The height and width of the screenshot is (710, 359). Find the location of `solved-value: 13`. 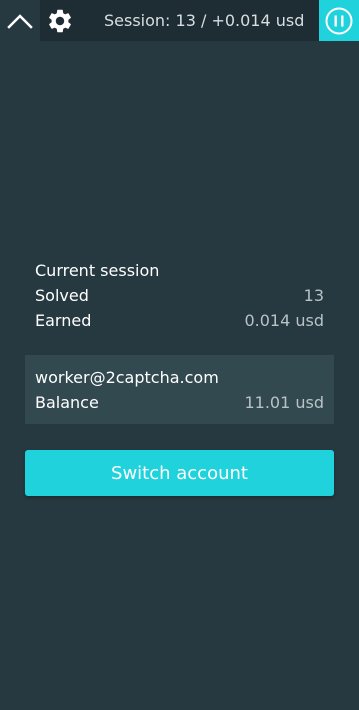

solved-value: 13 is located at coordinates (313, 295).